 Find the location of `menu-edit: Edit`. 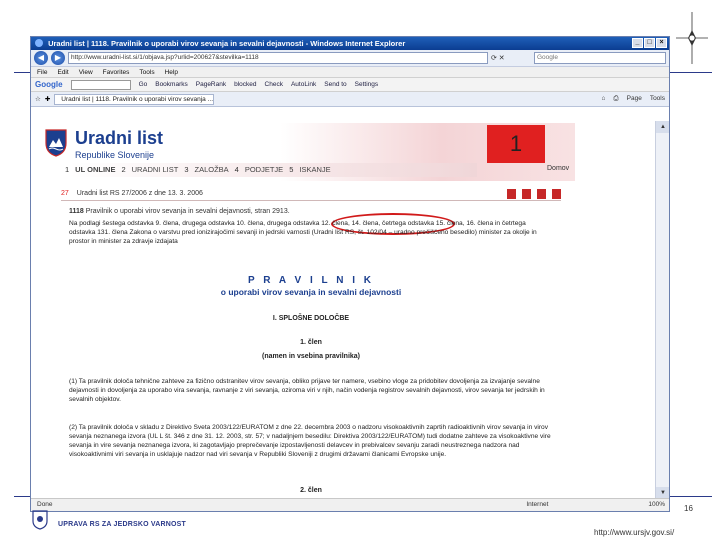

menu-edit: Edit is located at coordinates (62, 72).